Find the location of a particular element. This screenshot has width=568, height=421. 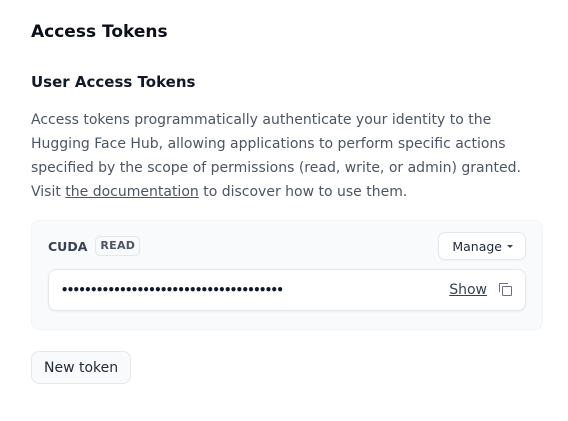

token-role-badge: READ is located at coordinates (118, 246).